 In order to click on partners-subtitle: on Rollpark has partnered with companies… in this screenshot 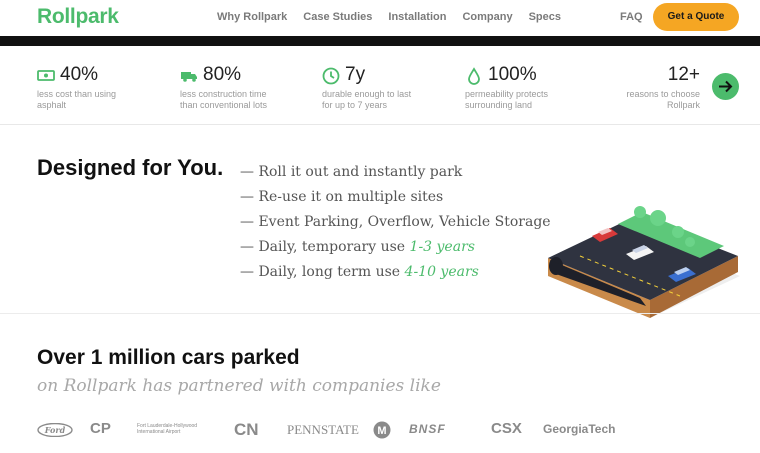, I will do `click(239, 386)`.